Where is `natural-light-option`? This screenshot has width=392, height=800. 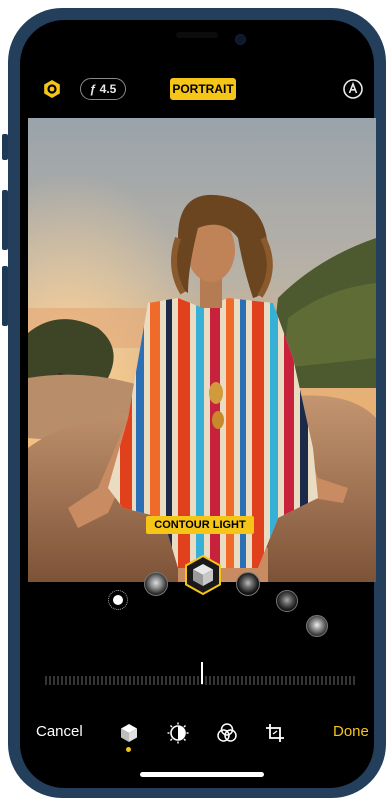 natural-light-option is located at coordinates (118, 600).